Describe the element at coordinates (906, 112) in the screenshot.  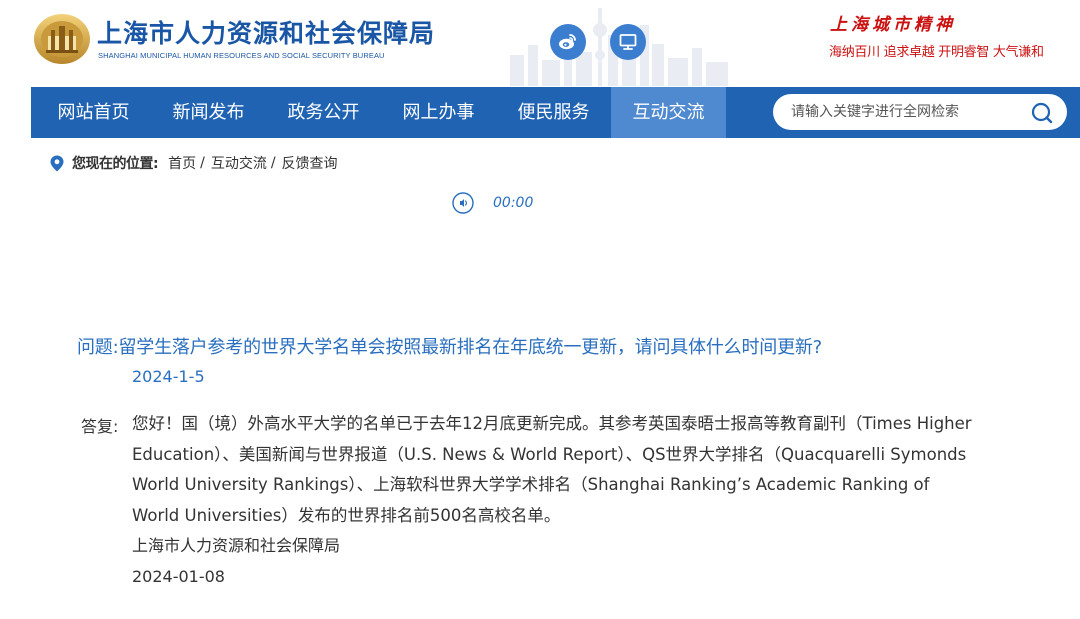
I see `search-input` at that location.